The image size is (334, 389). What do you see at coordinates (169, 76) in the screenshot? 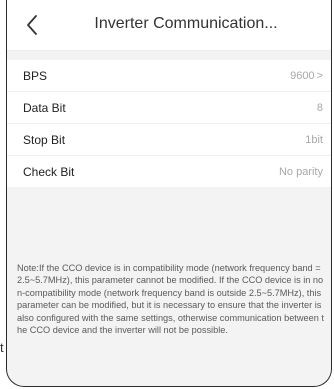
I see `setting-row-bps: BPS 9600 >` at bounding box center [169, 76].